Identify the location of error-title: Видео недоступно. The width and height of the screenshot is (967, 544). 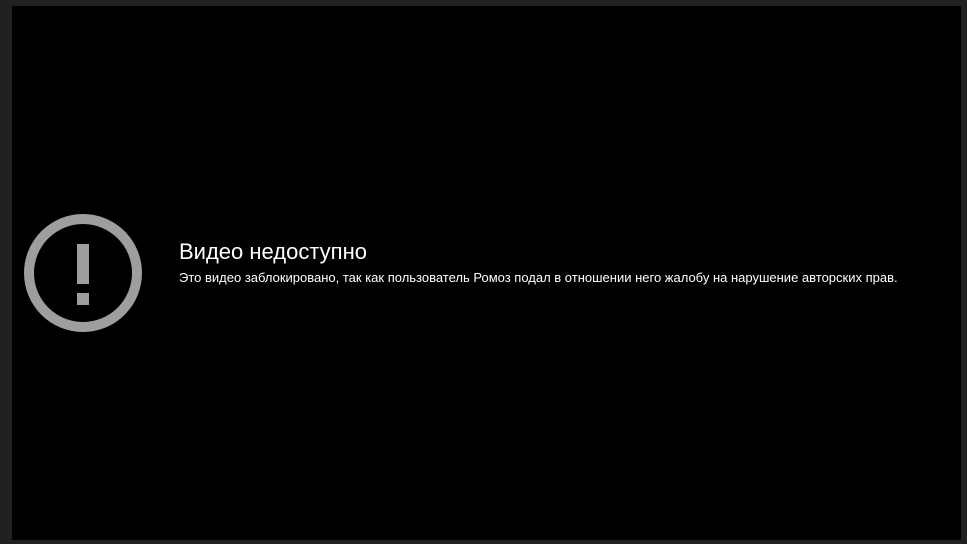
(273, 251).